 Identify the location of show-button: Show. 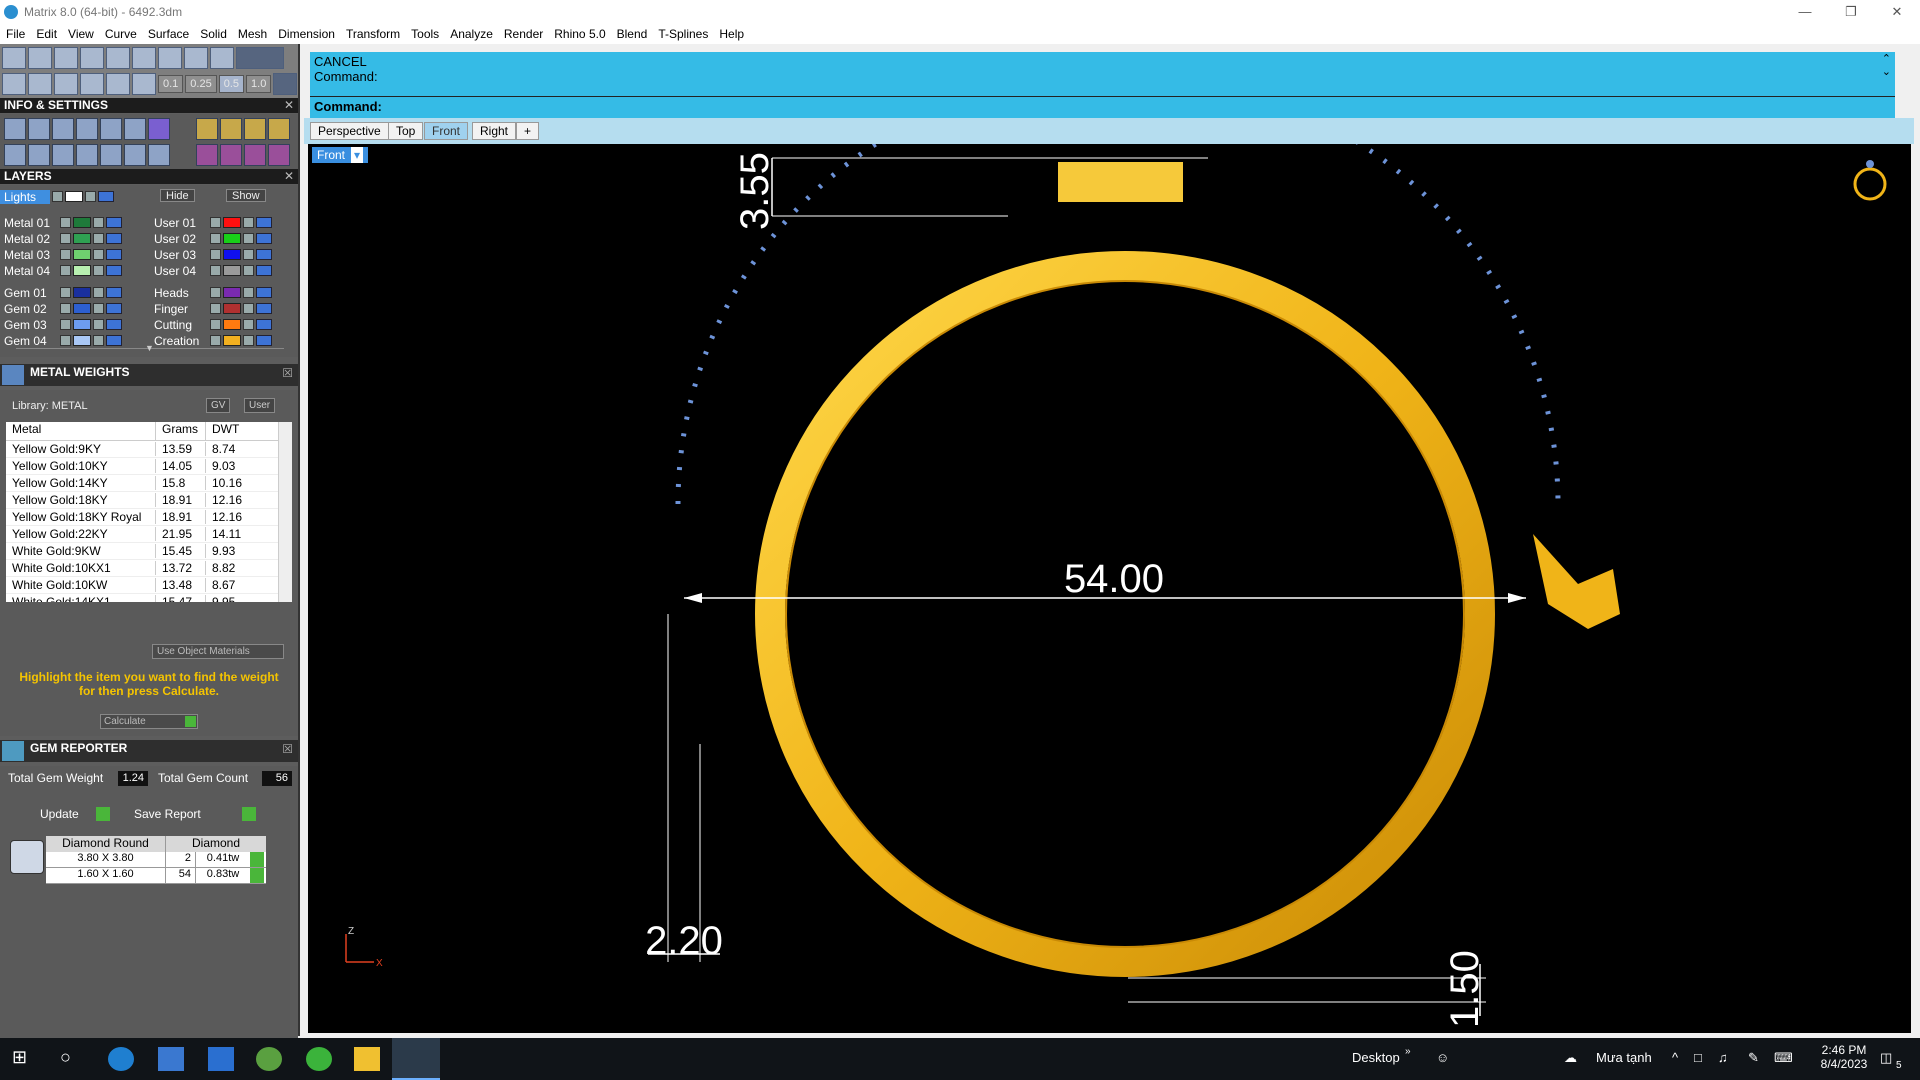
(246, 195).